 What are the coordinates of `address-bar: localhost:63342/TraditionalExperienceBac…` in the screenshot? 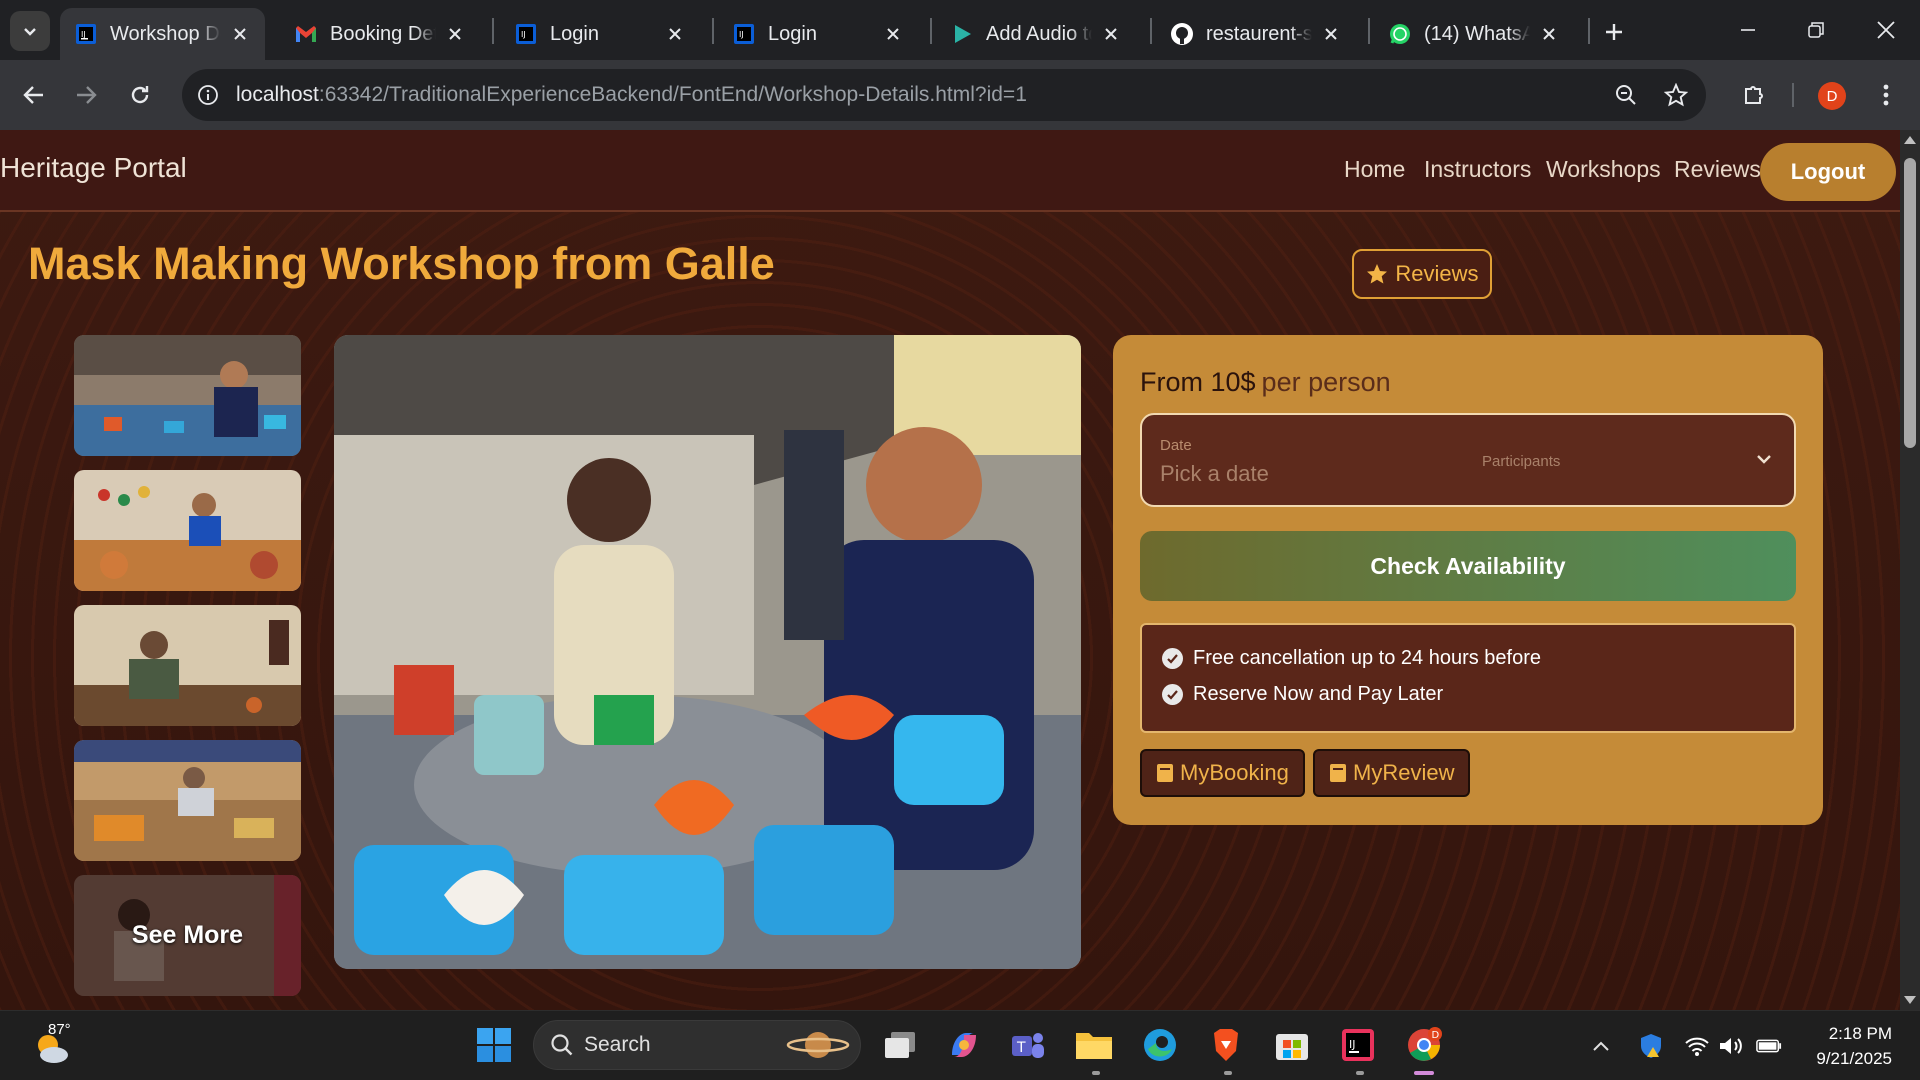 It's located at (944, 95).